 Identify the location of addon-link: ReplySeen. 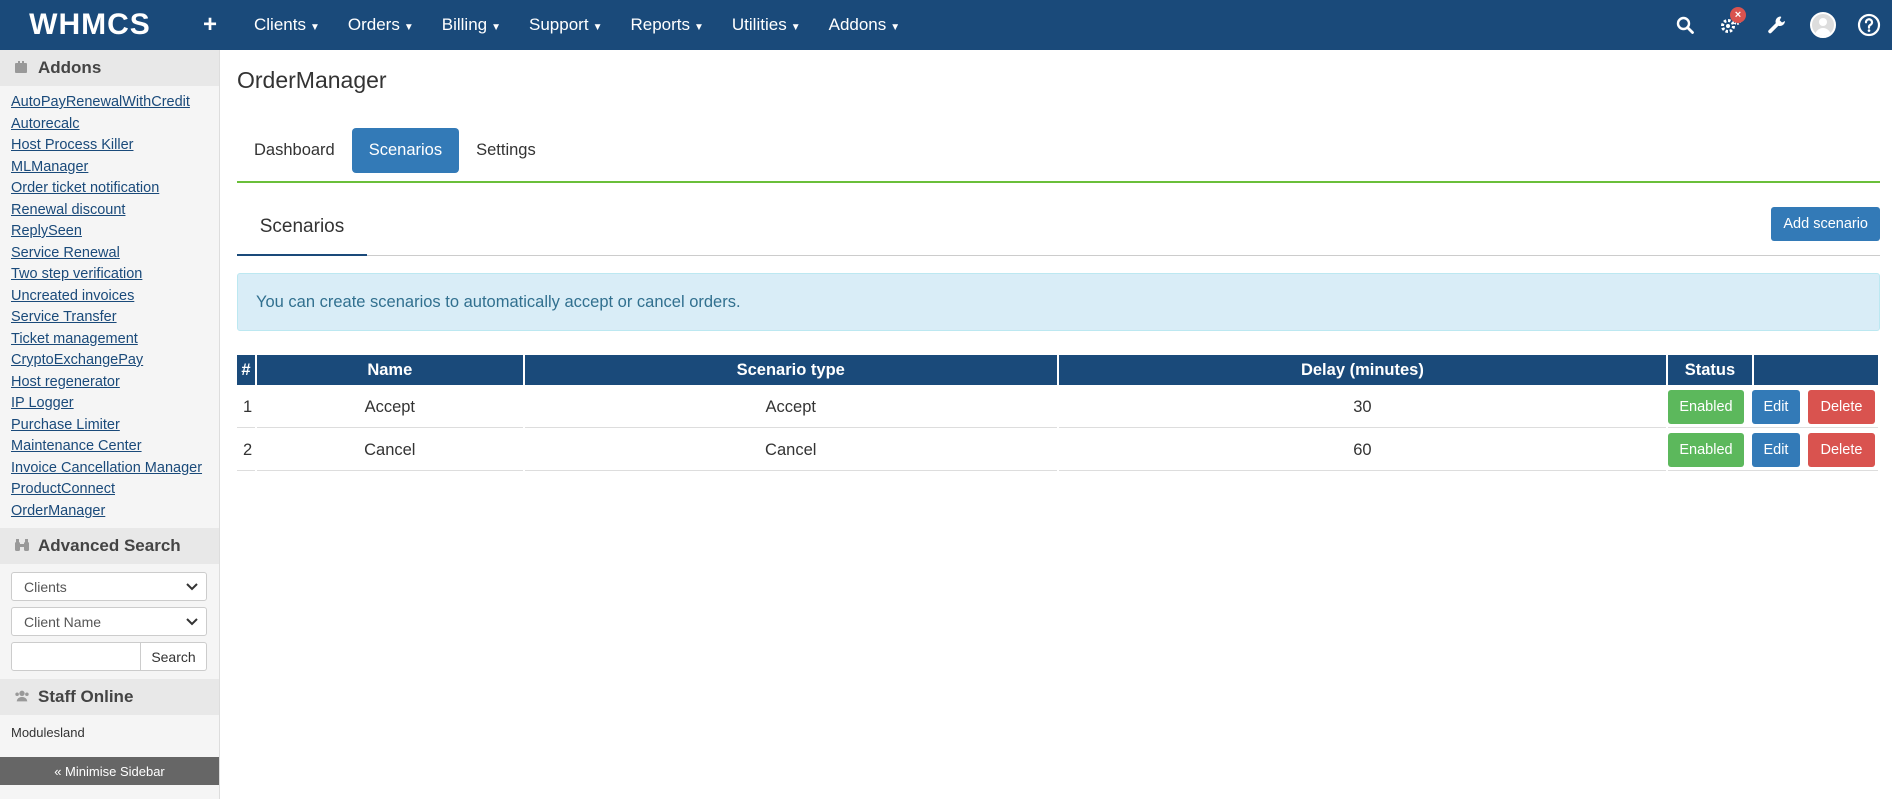
(115, 232).